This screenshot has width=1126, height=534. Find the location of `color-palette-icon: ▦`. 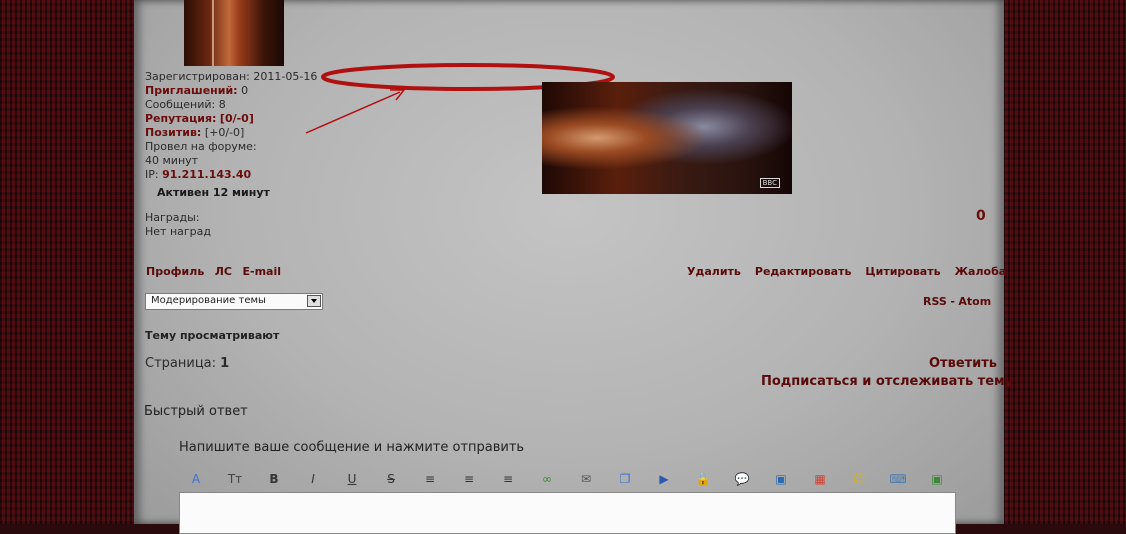

color-palette-icon: ▦ is located at coordinates (820, 479).